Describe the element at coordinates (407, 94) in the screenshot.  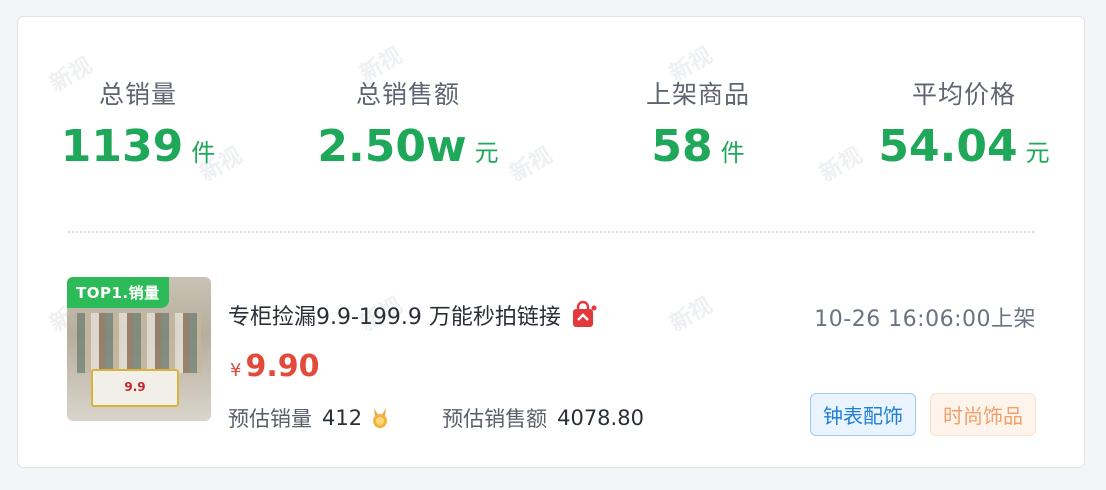
I see `stat-label: 总销售额` at that location.